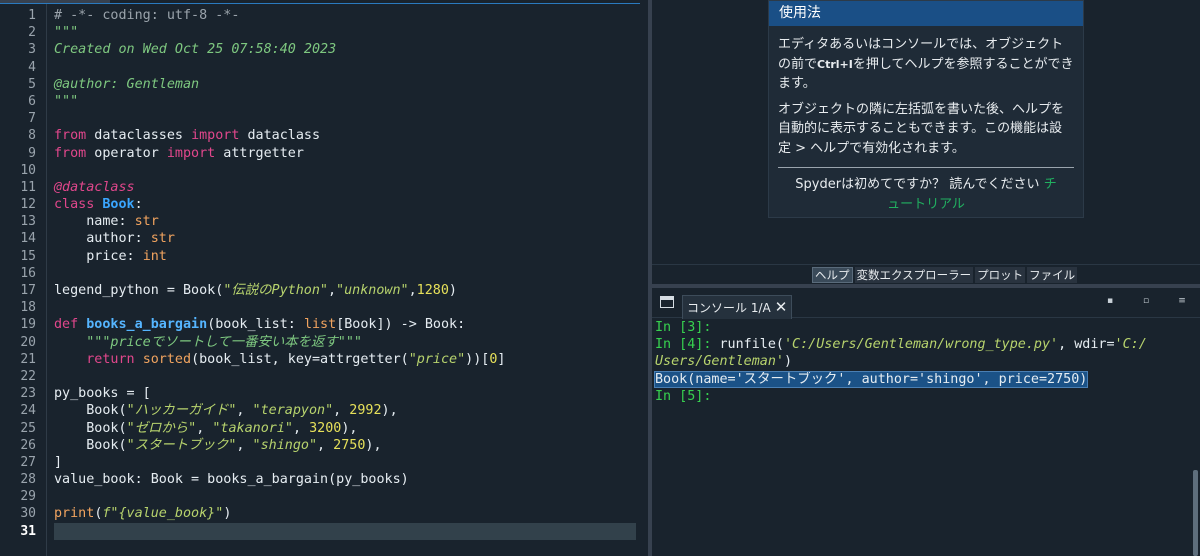 The width and height of the screenshot is (1200, 556). What do you see at coordinates (28, 359) in the screenshot?
I see `line-number: 21` at bounding box center [28, 359].